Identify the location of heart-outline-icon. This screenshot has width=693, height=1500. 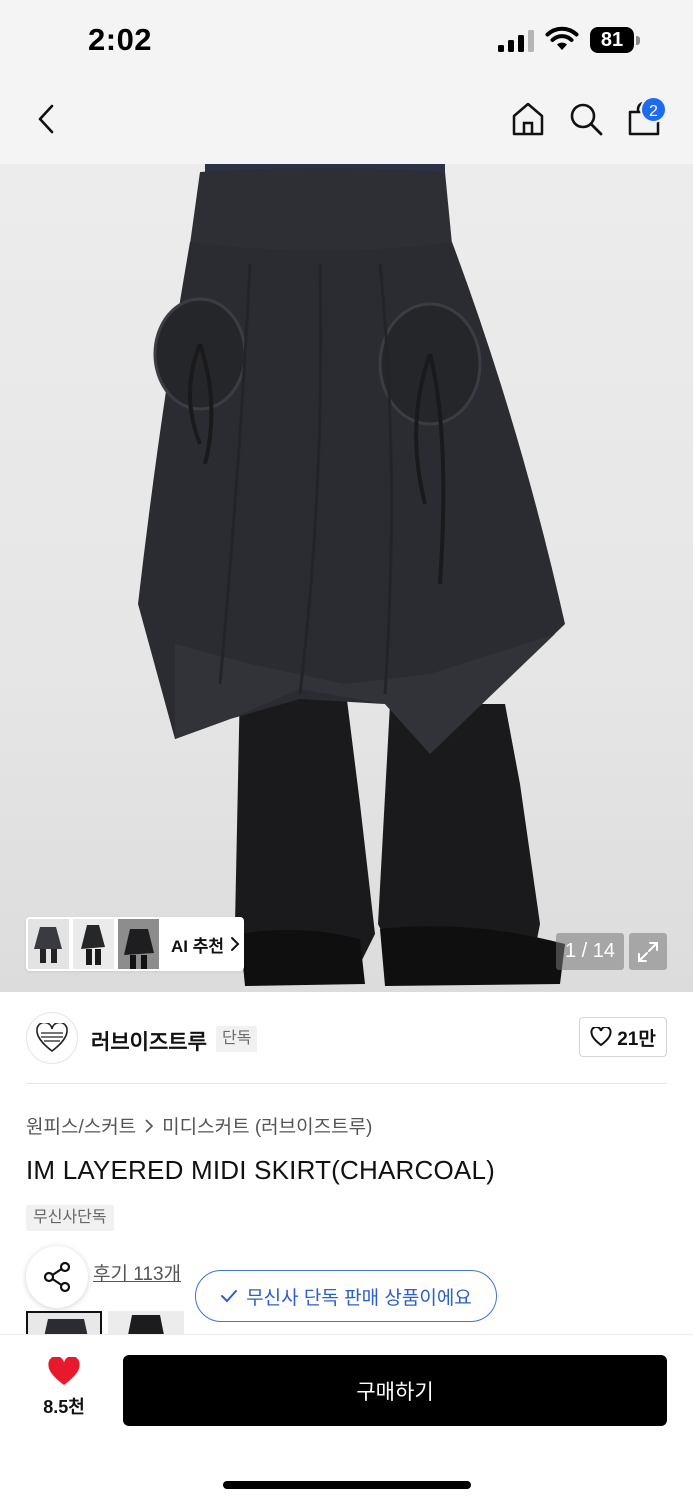
(601, 1037).